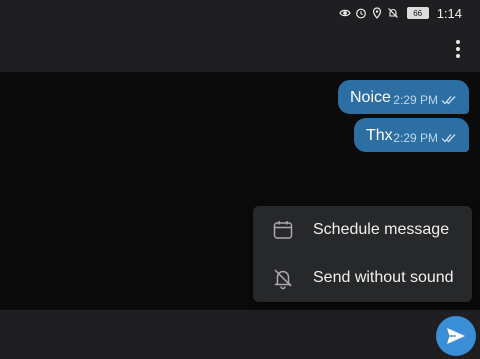  I want to click on alarm-icon, so click(360, 13).